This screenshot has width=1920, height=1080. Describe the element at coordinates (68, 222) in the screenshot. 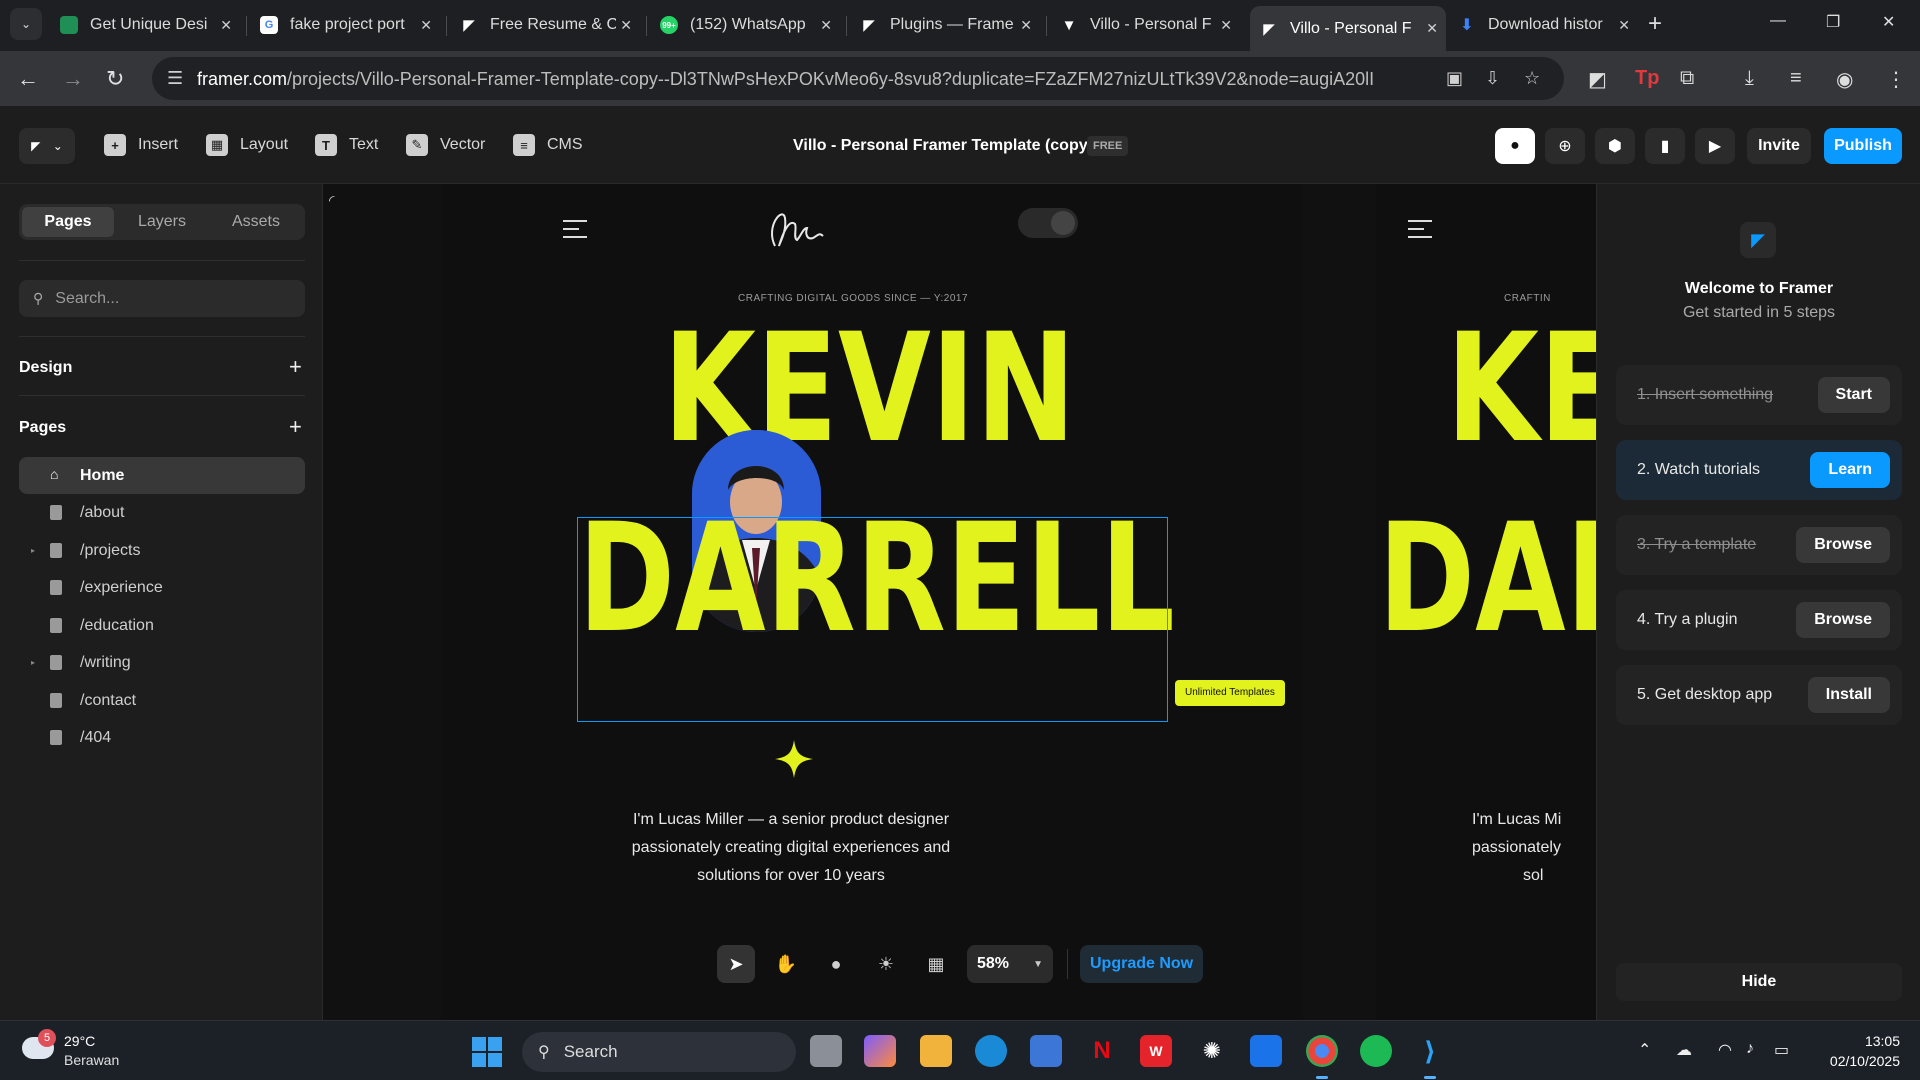

I see `tab-pages: Pages` at that location.